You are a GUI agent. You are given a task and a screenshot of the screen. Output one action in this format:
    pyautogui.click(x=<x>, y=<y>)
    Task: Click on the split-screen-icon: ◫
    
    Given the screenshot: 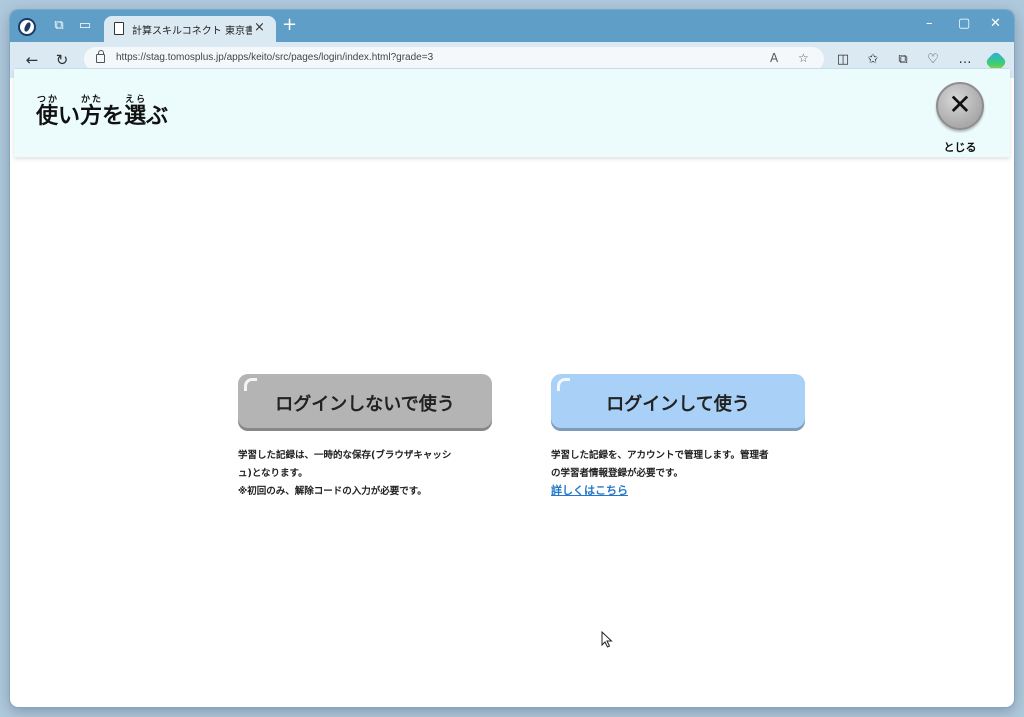 What is the action you would take?
    pyautogui.click(x=843, y=60)
    